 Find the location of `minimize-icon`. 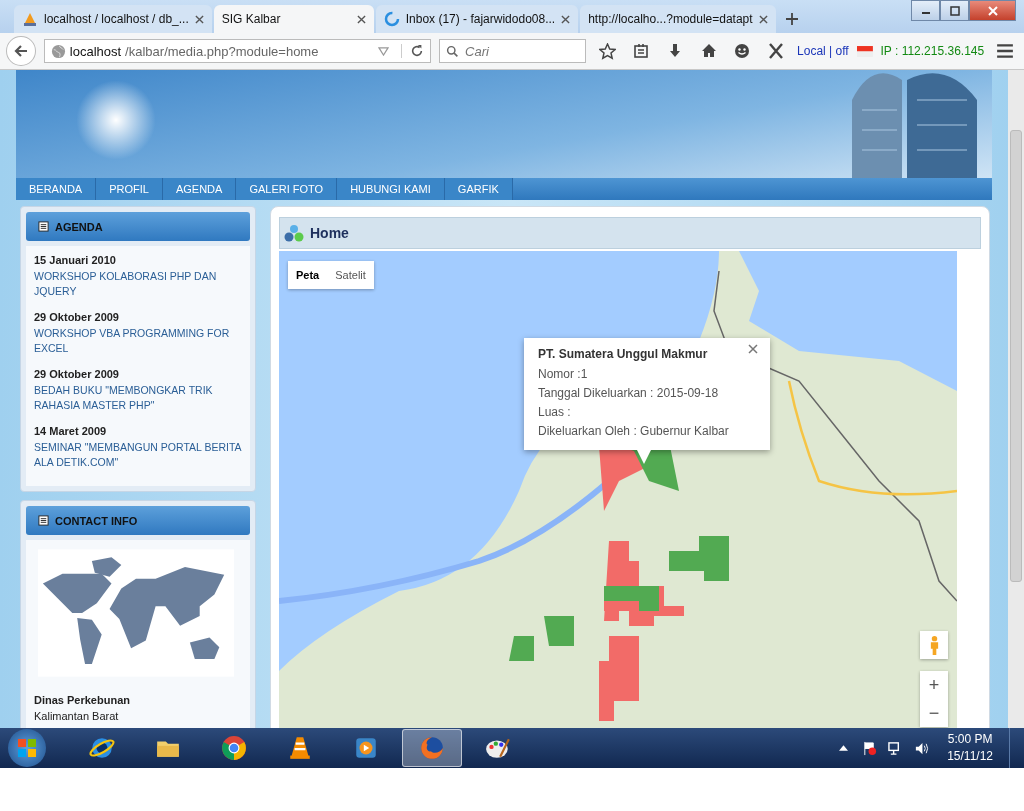

minimize-icon is located at coordinates (925, 10).